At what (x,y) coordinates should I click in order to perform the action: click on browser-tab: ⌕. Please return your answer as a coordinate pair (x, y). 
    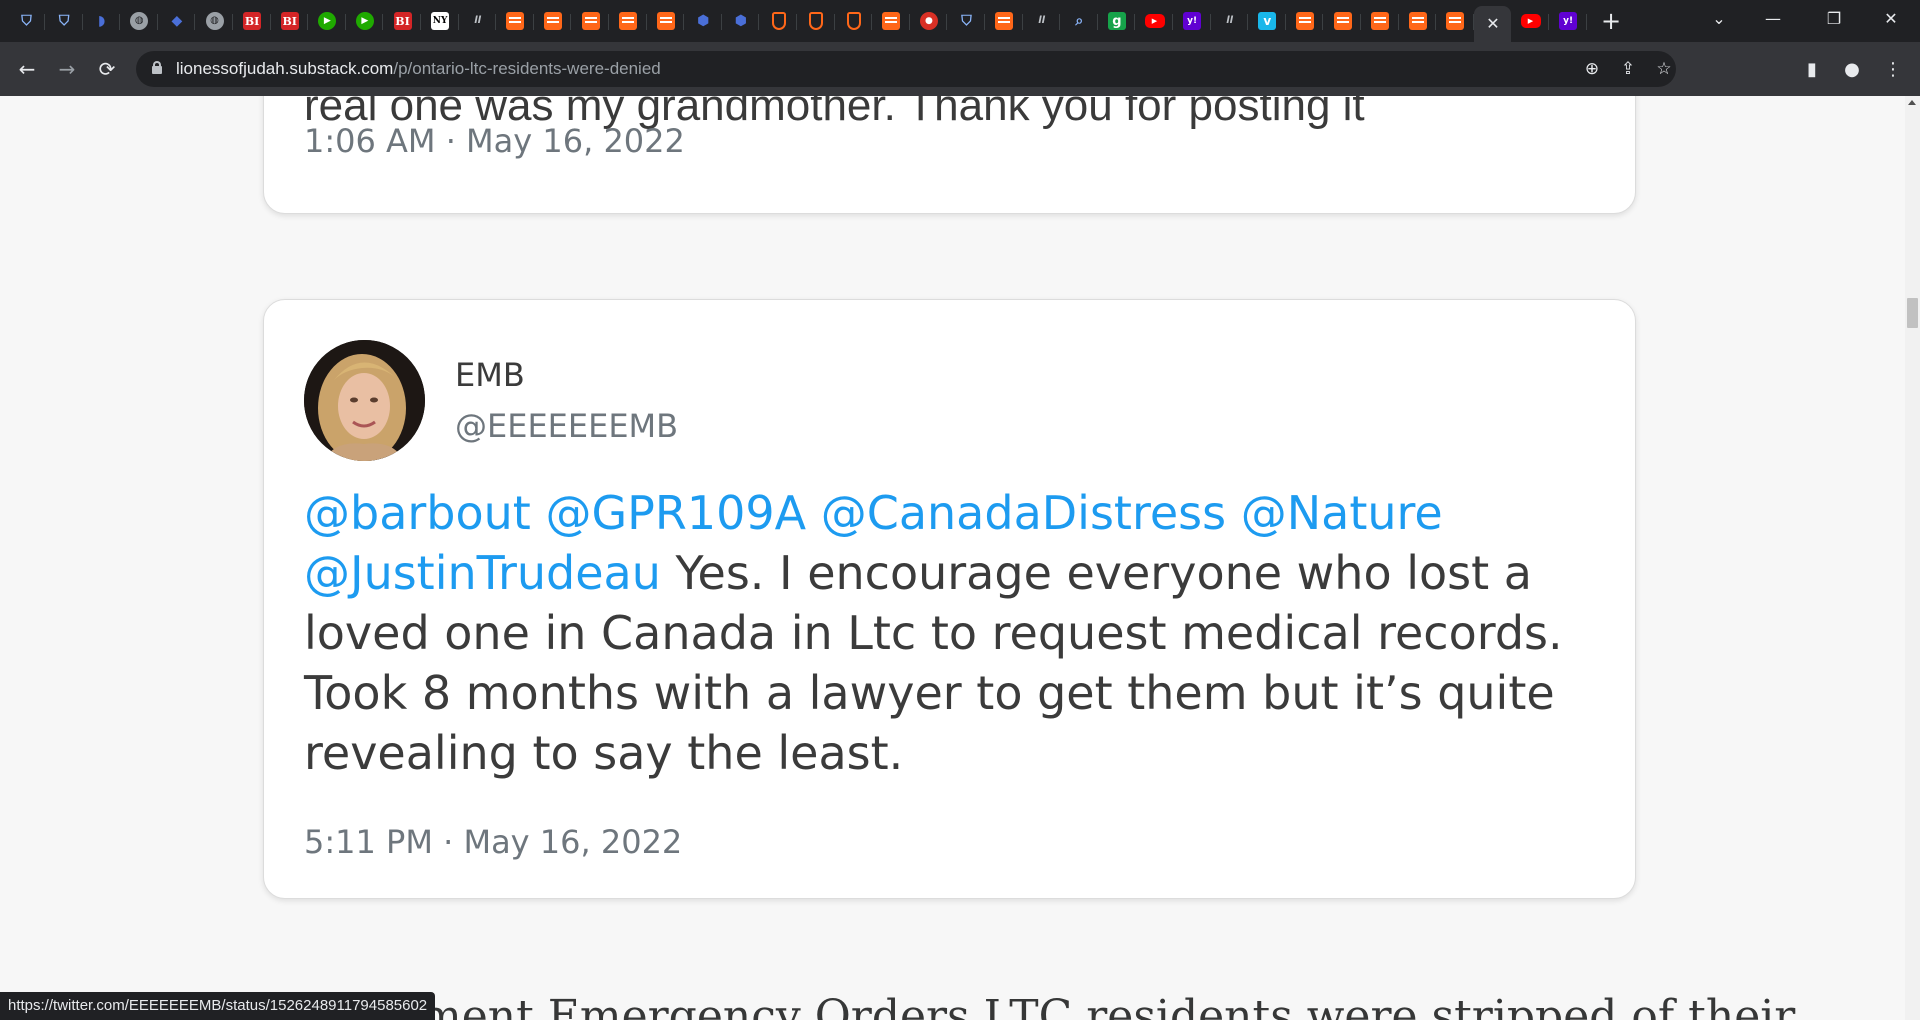
    Looking at the image, I should click on (1079, 21).